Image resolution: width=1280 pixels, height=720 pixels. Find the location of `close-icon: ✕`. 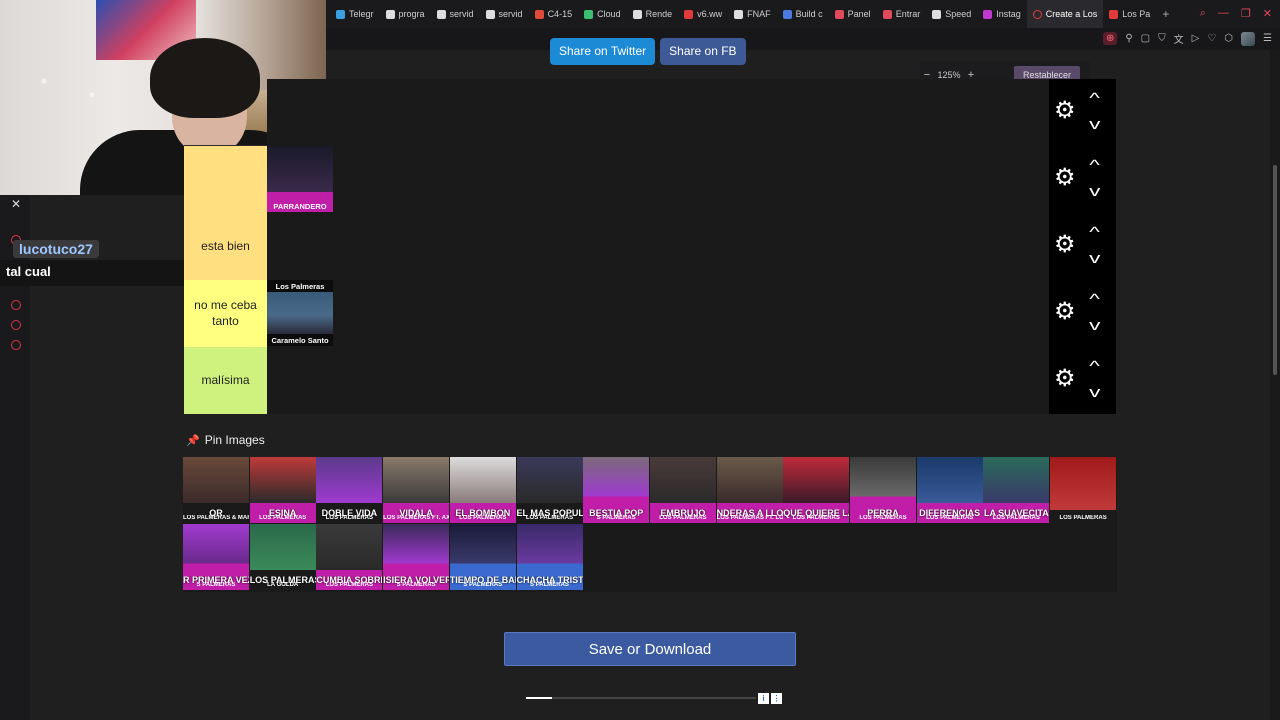

close-icon: ✕ is located at coordinates (1267, 13).